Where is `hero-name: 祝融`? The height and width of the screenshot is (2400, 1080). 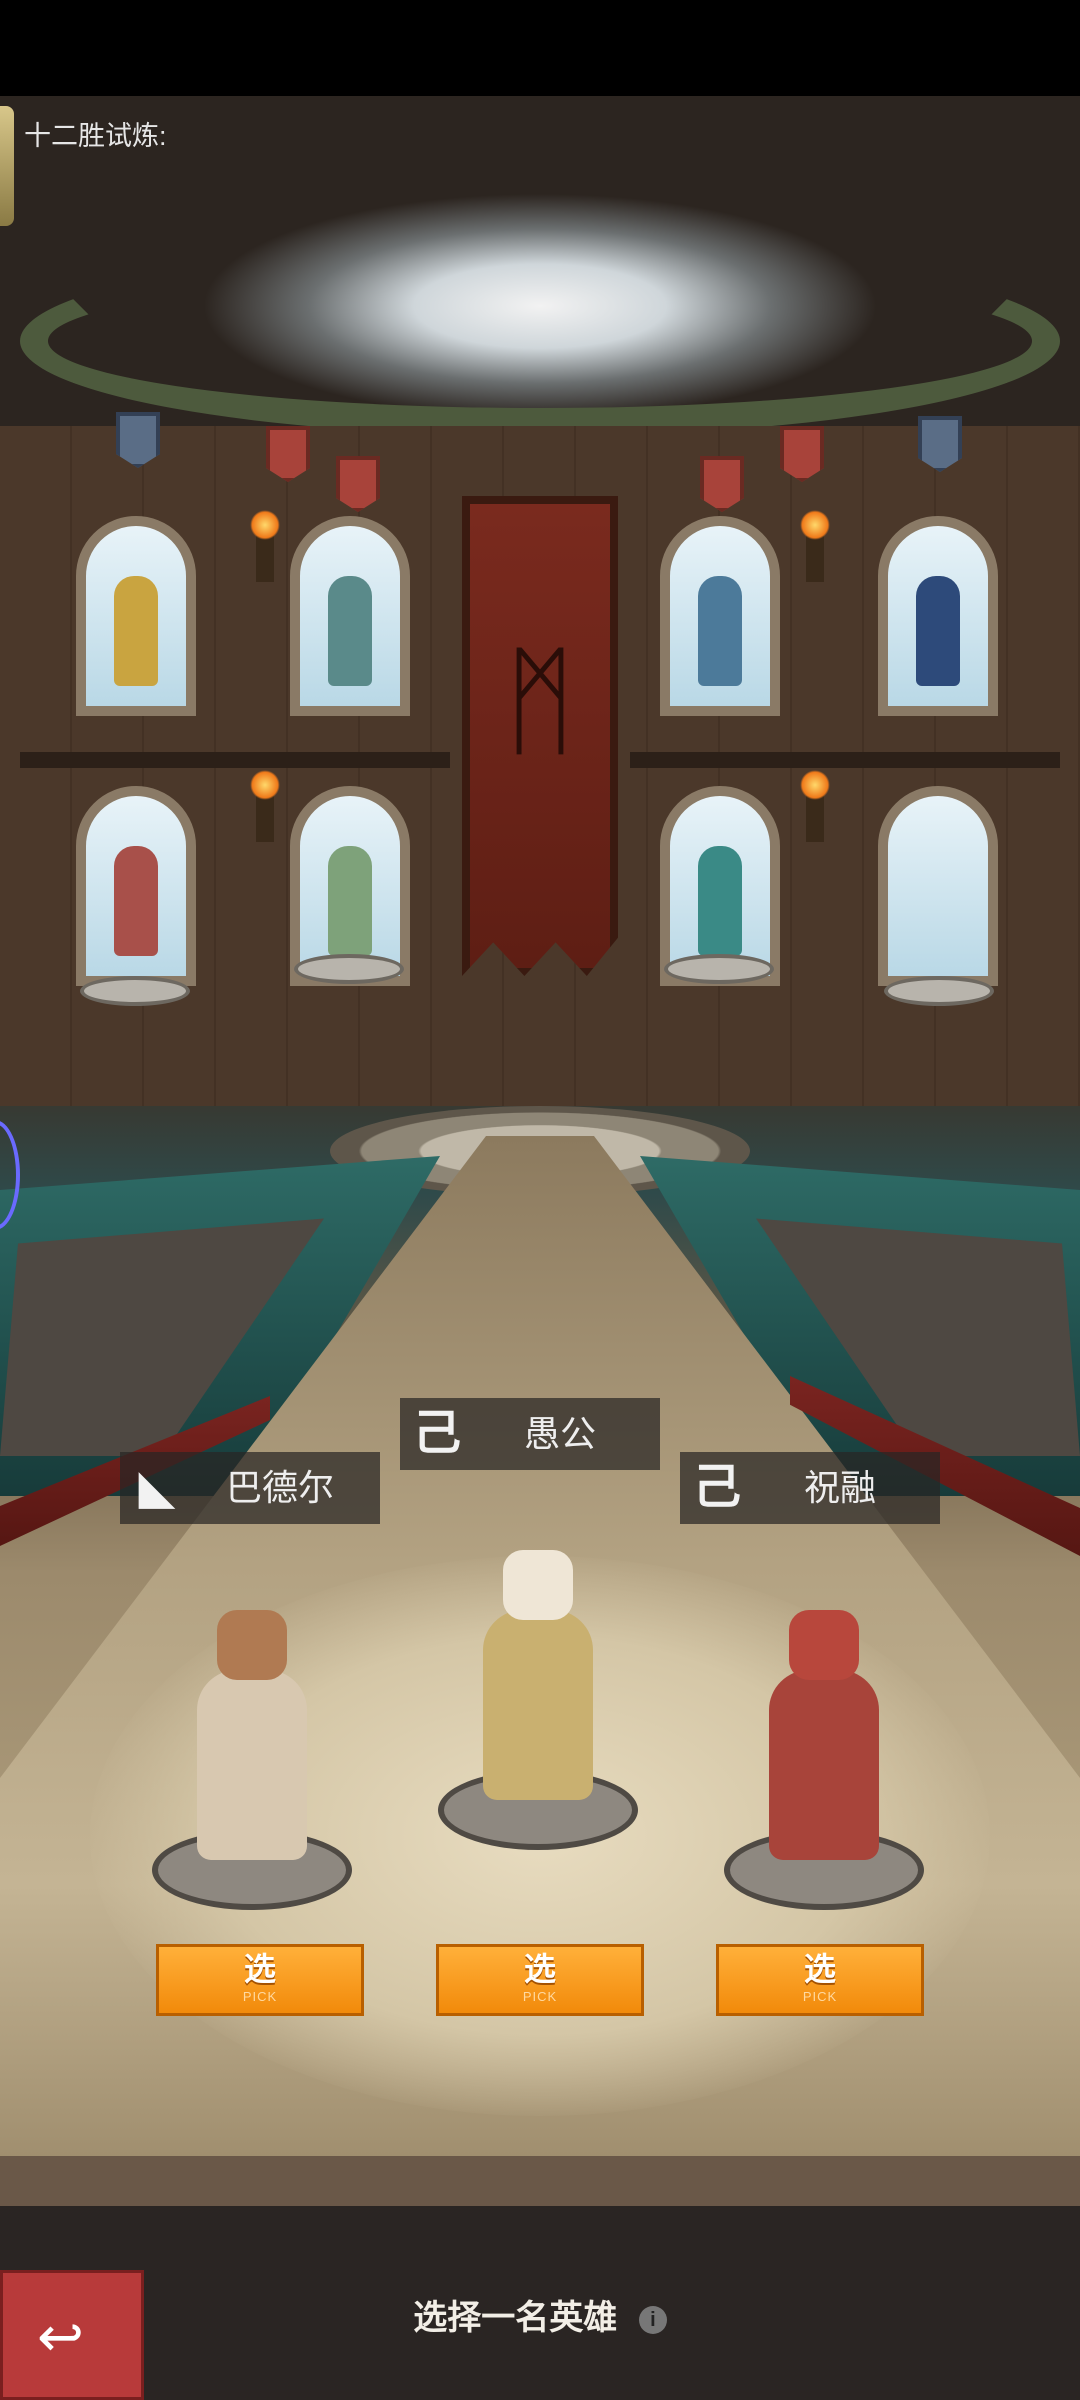 hero-name: 祝融 is located at coordinates (839, 1487).